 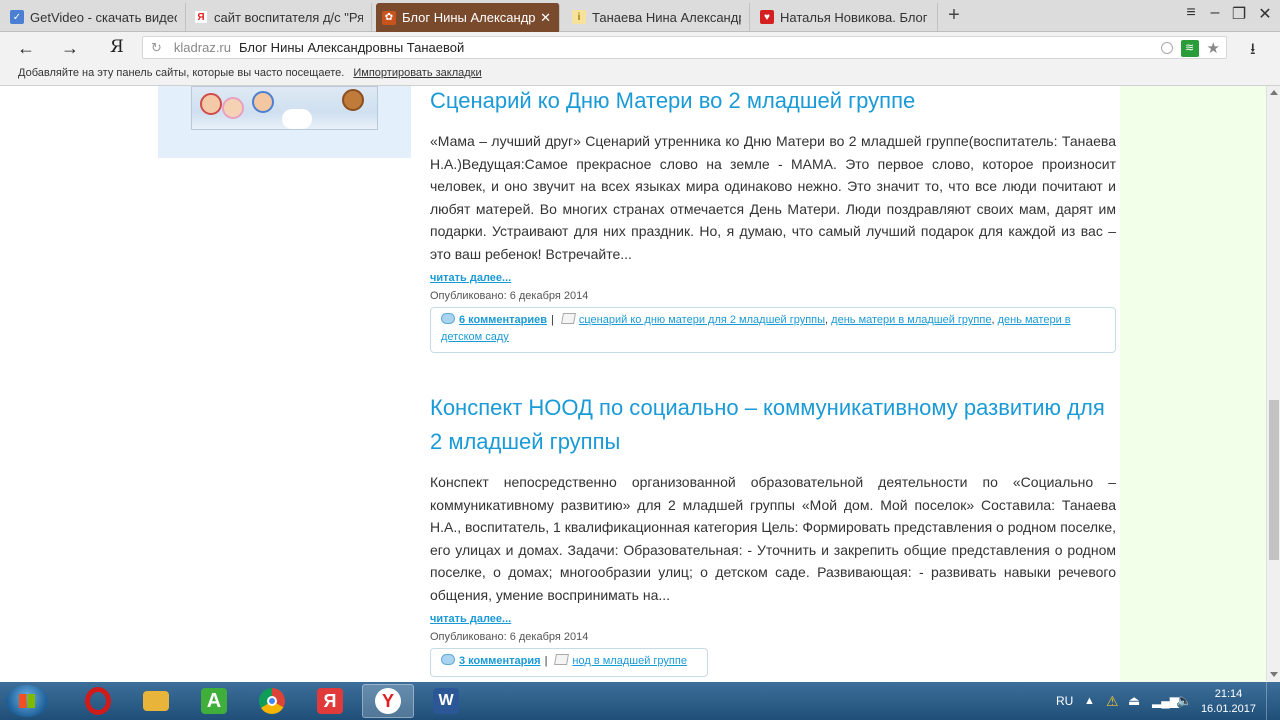 I want to click on scroll-up-arrow-icon, so click(x=1274, y=92).